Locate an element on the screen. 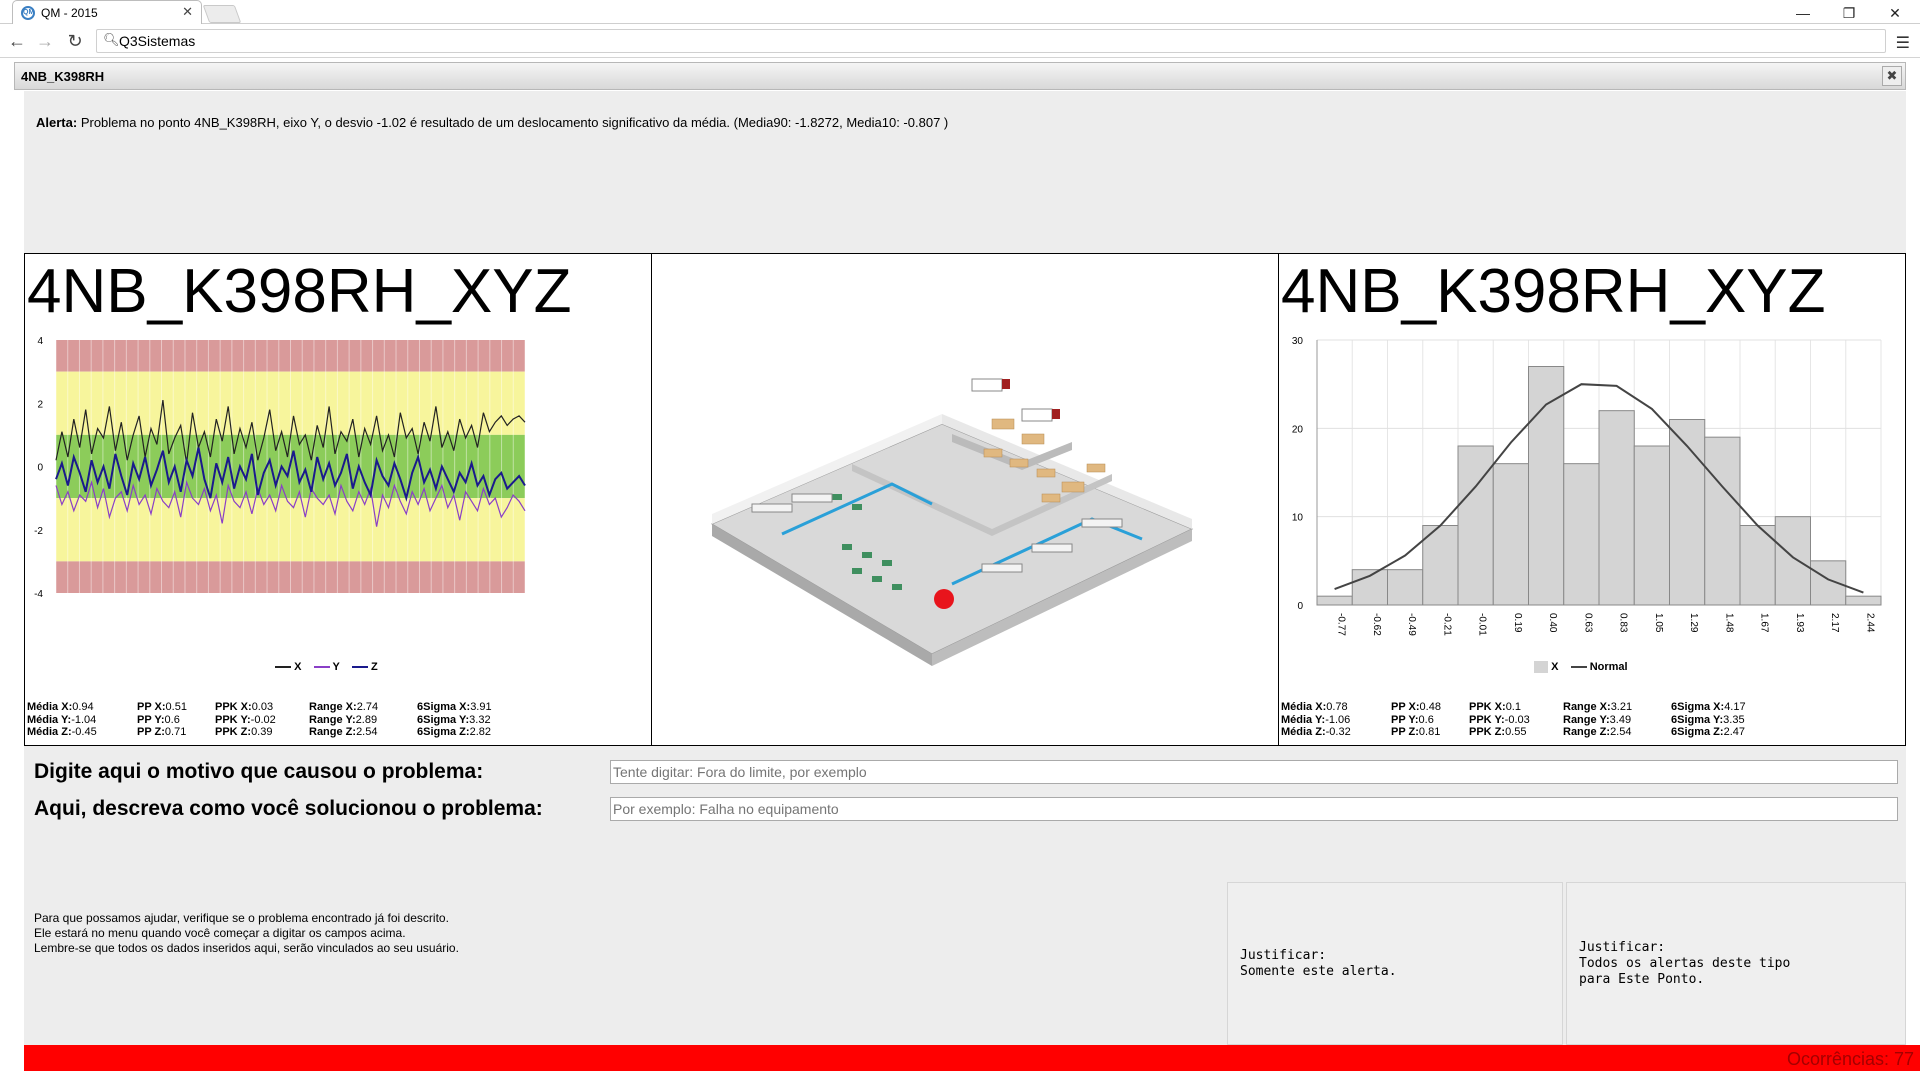 Image resolution: width=1920 pixels, height=1071 pixels. back-icon: ← is located at coordinates (17, 41).